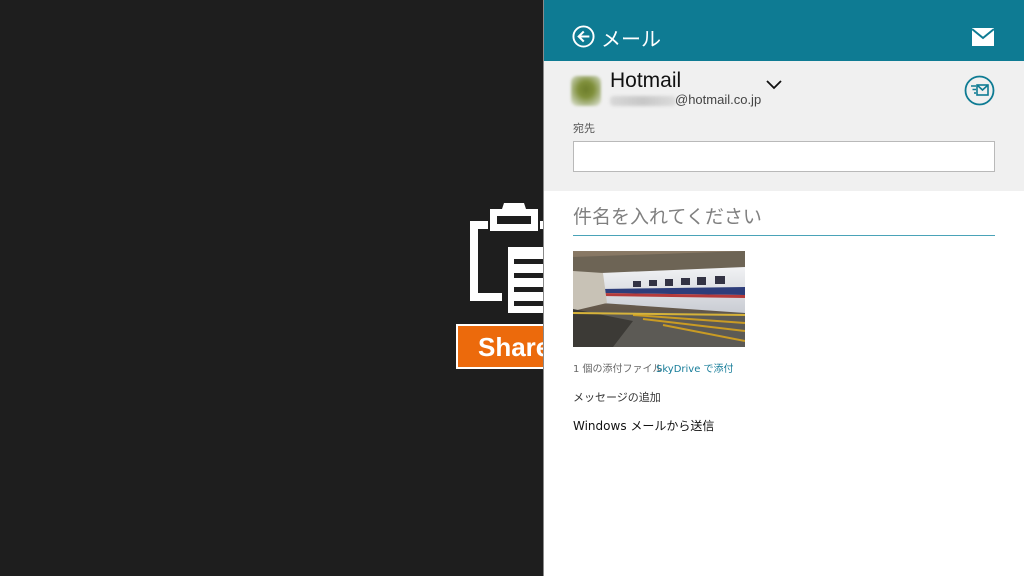  I want to click on share-tile: Share, so click(499, 346).